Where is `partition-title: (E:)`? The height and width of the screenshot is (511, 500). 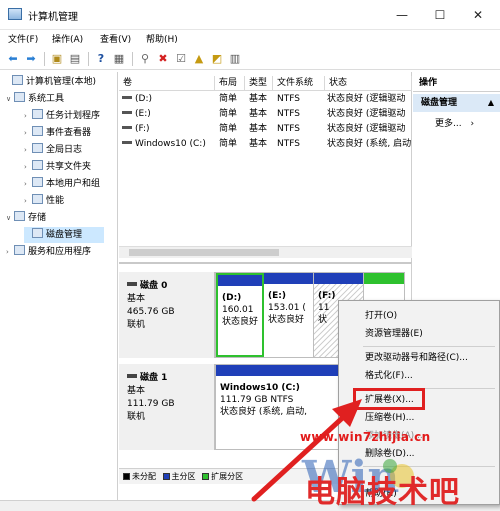
partition-title: (E:) is located at coordinates (277, 296).